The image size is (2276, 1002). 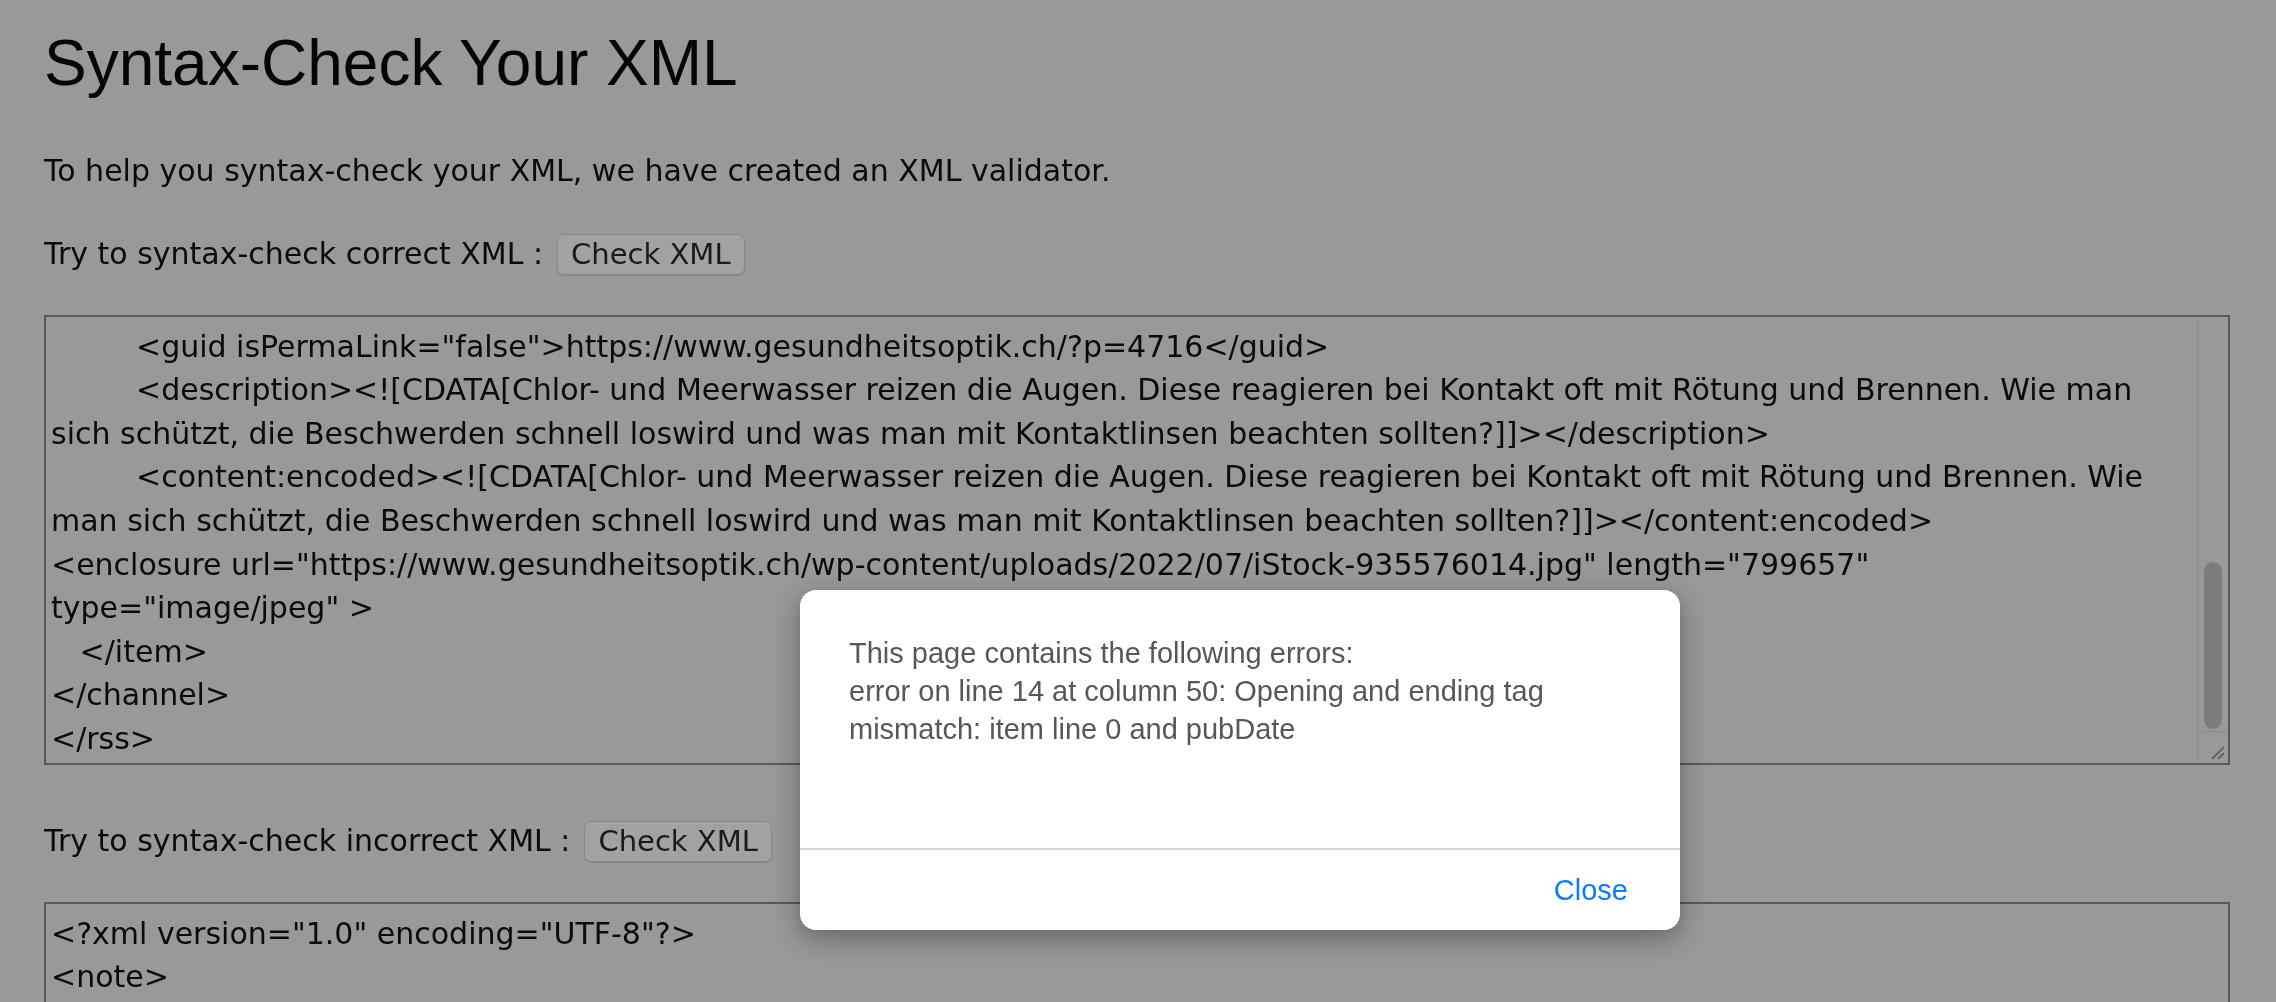 What do you see at coordinates (2218, 752) in the screenshot?
I see `resize-grip-icon` at bounding box center [2218, 752].